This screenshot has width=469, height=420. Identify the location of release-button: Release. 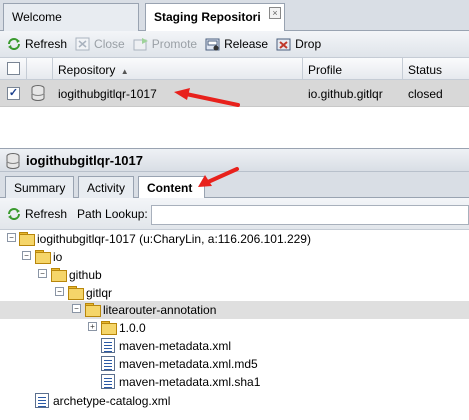
(236, 44).